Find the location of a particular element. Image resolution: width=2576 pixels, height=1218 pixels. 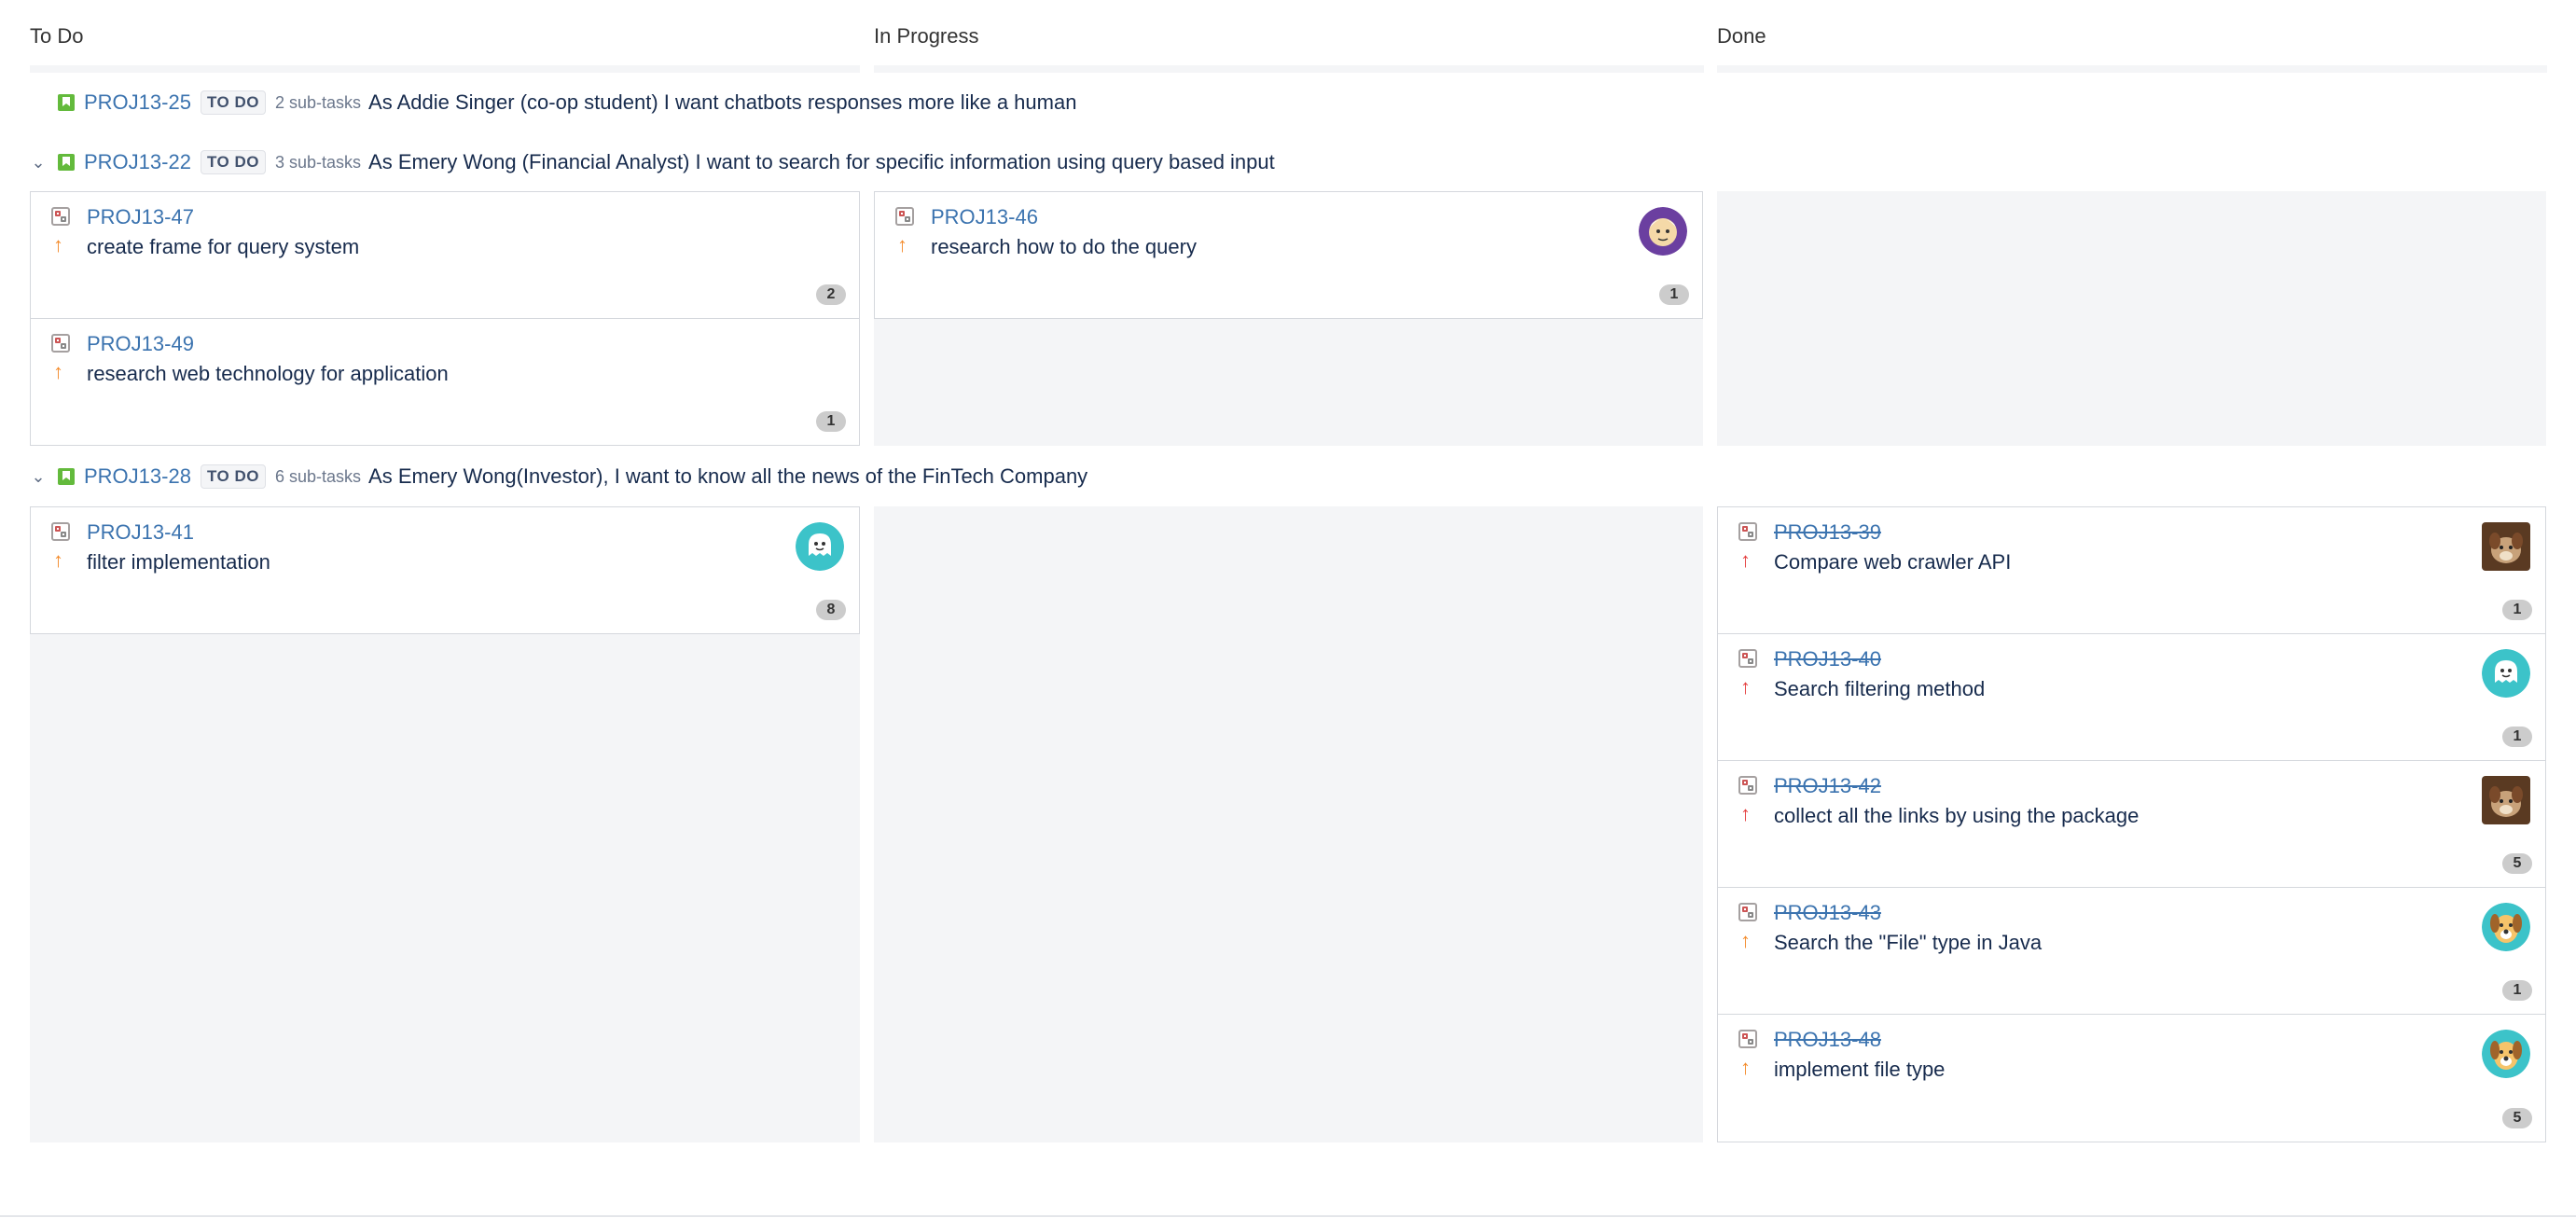

column-done-area is located at coordinates (2131, 318).